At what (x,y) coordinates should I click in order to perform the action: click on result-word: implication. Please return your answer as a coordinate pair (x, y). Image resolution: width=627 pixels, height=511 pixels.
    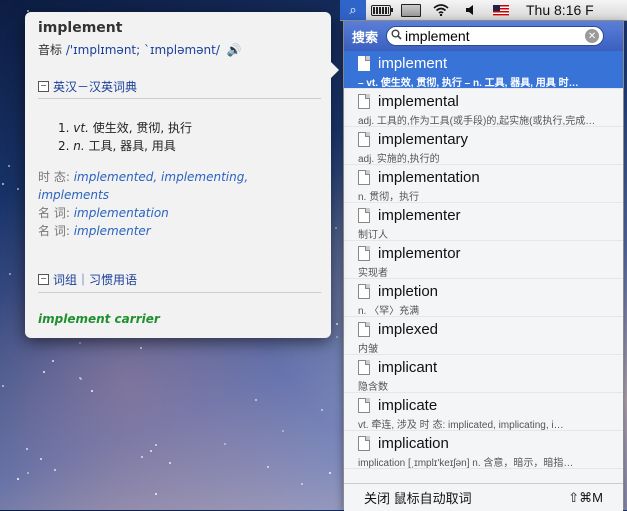
    Looking at the image, I should click on (413, 443).